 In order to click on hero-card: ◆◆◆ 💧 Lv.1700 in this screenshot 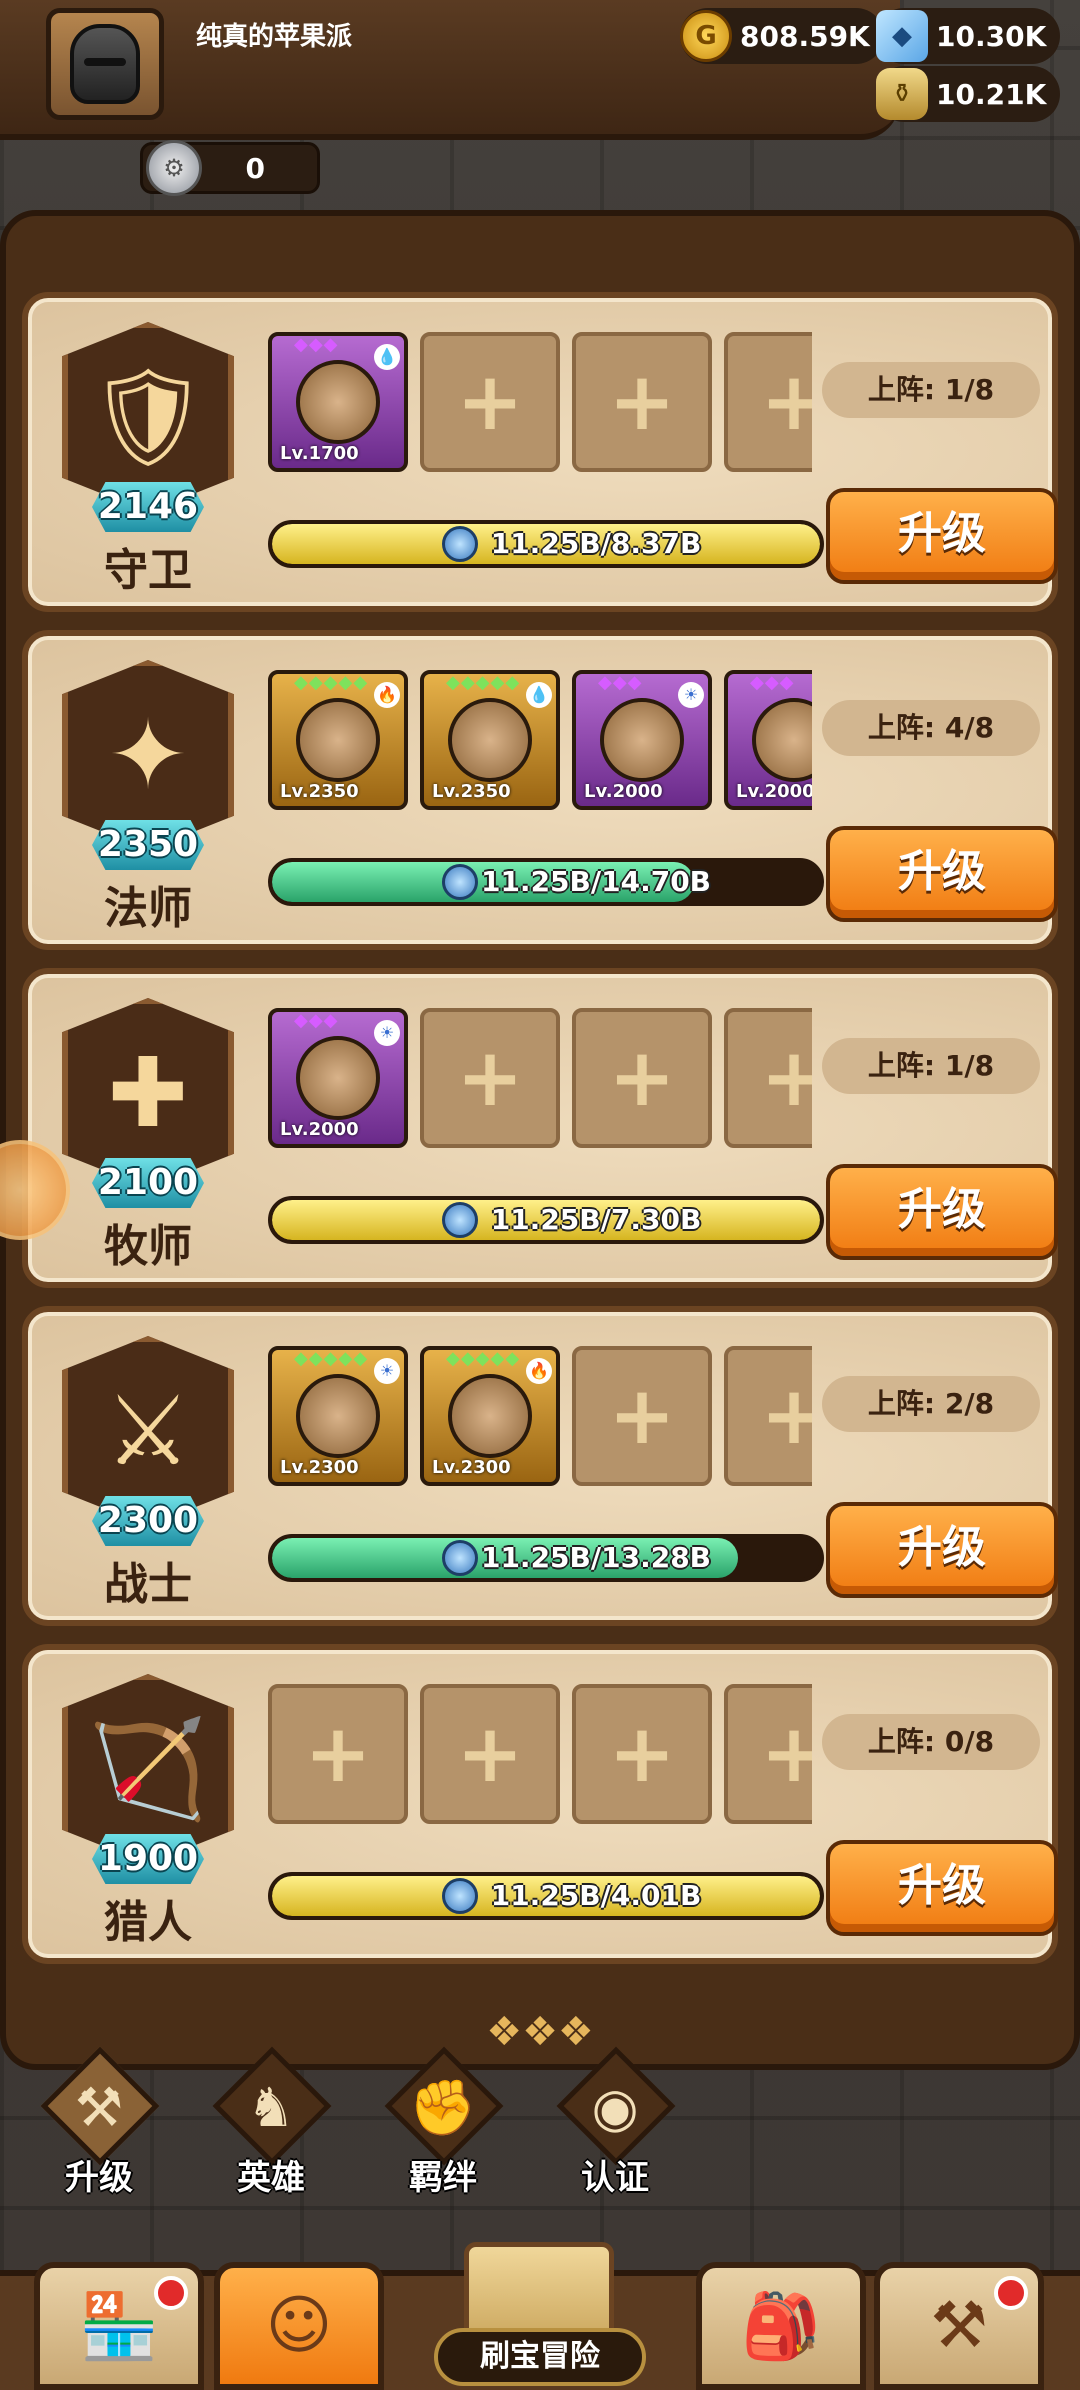, I will do `click(338, 402)`.